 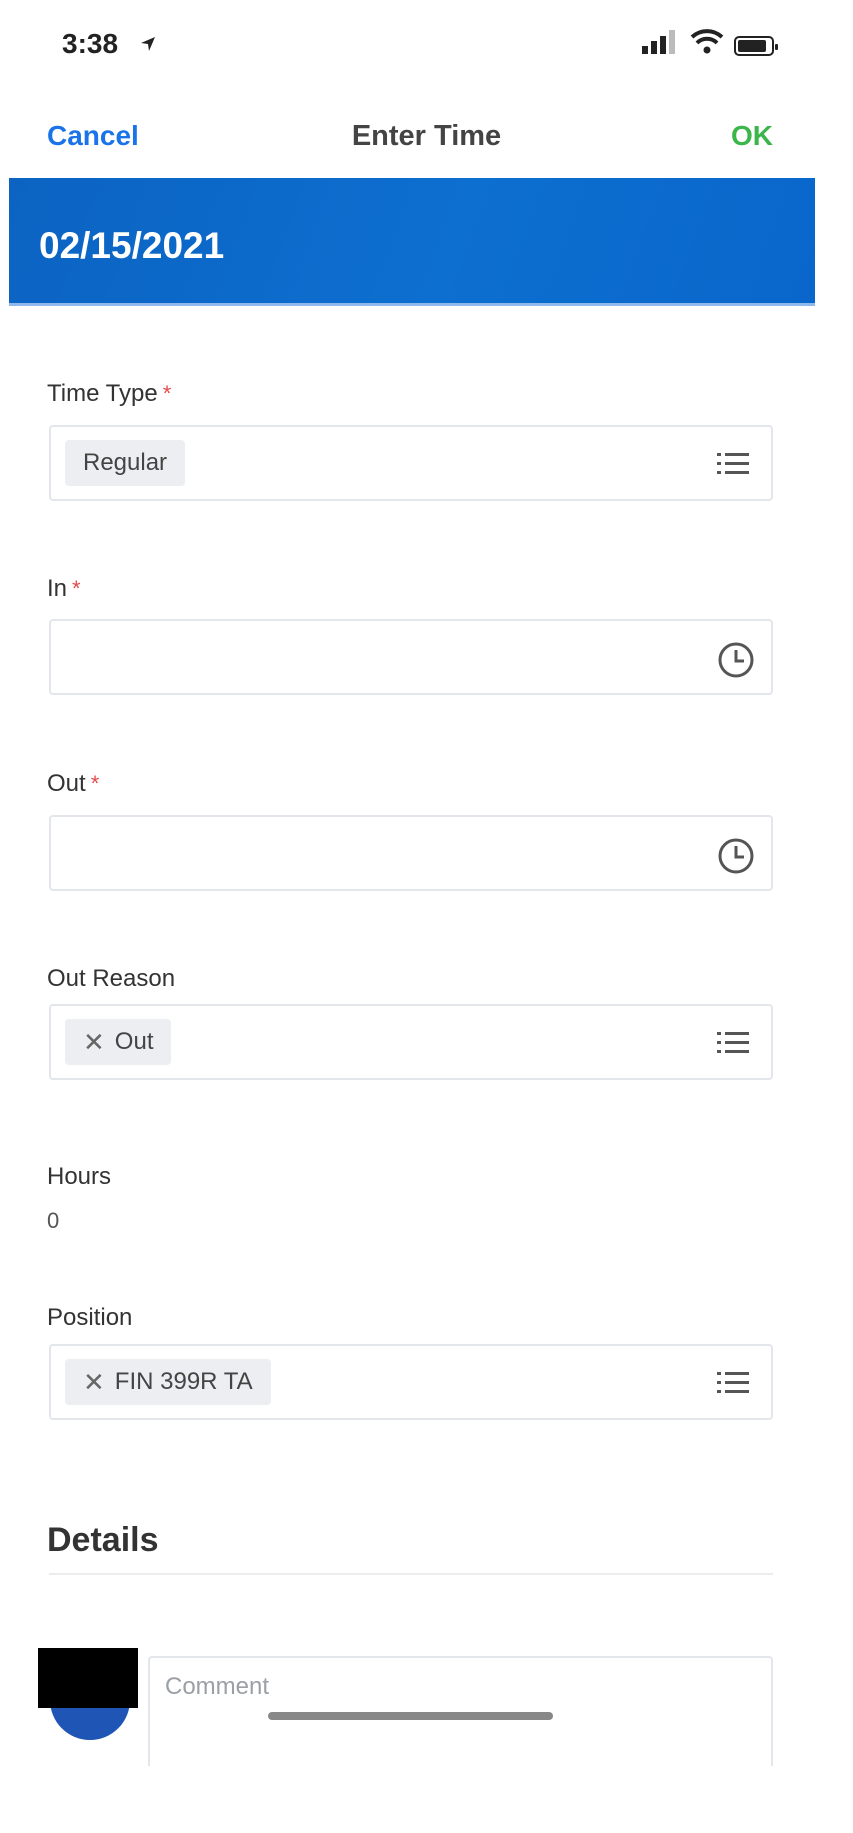 What do you see at coordinates (752, 136) in the screenshot?
I see `ok-button: OK` at bounding box center [752, 136].